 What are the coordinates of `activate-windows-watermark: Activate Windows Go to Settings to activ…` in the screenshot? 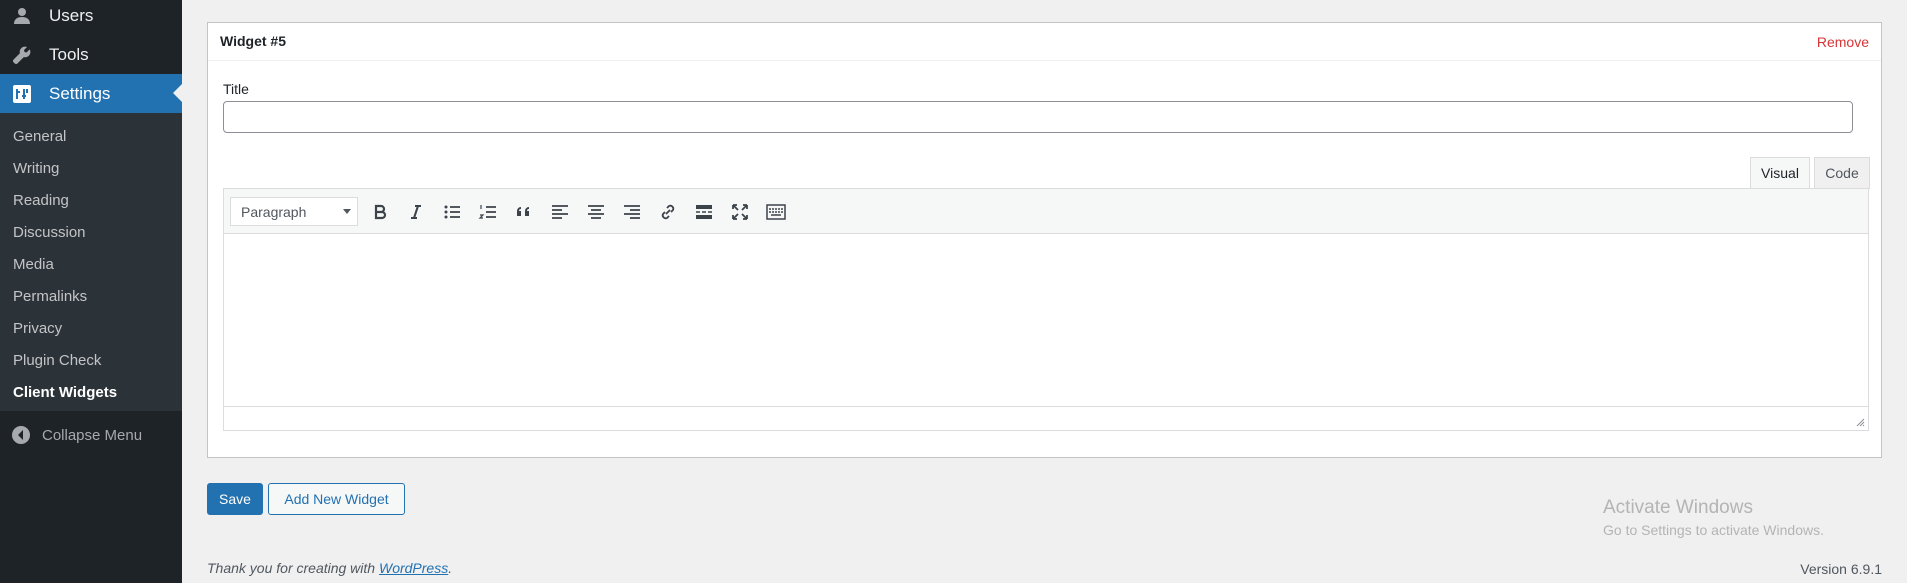 It's located at (1713, 517).